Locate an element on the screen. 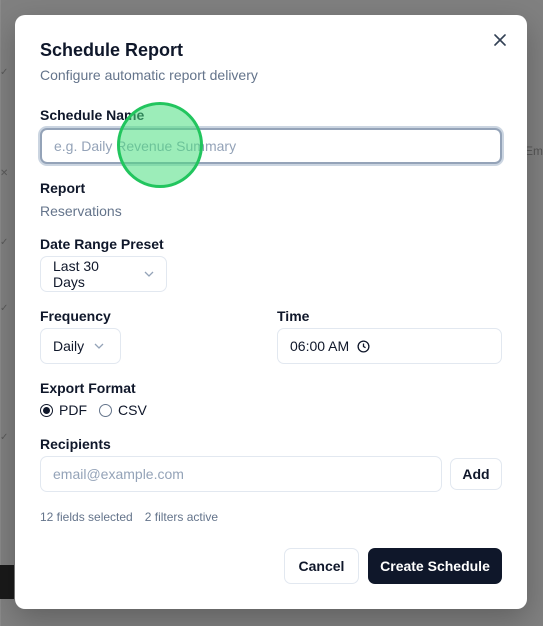 This screenshot has height=626, width=543. frequency-value: Daily is located at coordinates (69, 346).